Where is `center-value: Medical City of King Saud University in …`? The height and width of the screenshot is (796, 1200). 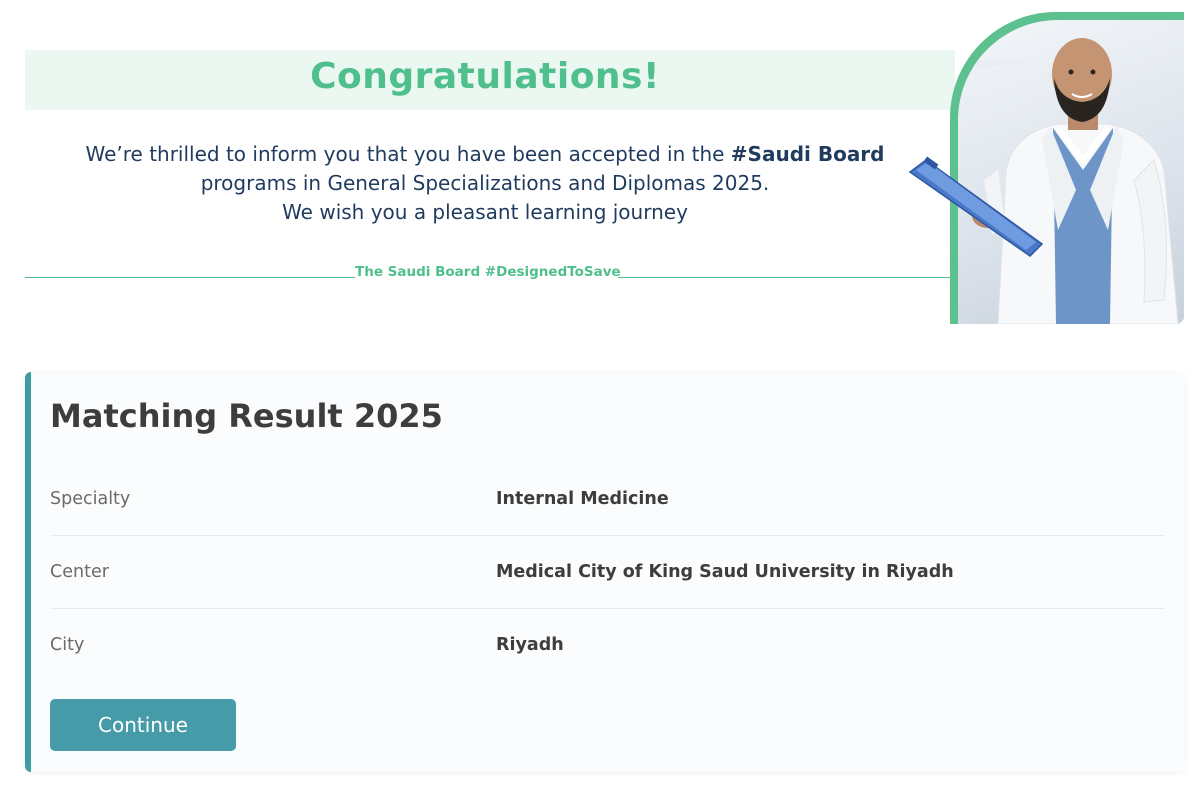 center-value: Medical City of King Saud University in … is located at coordinates (725, 572).